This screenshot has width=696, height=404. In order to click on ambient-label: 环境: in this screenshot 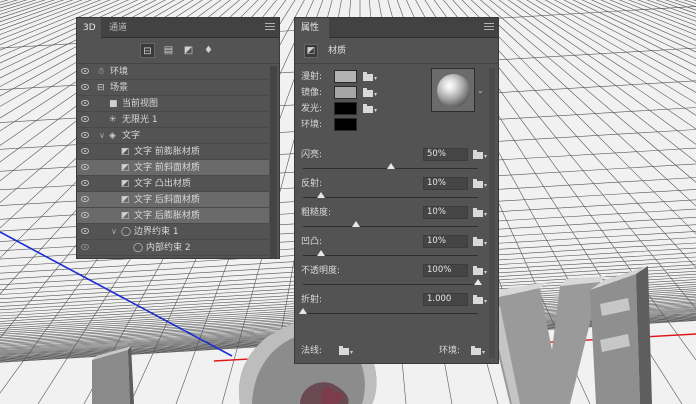, I will do `click(312, 125)`.